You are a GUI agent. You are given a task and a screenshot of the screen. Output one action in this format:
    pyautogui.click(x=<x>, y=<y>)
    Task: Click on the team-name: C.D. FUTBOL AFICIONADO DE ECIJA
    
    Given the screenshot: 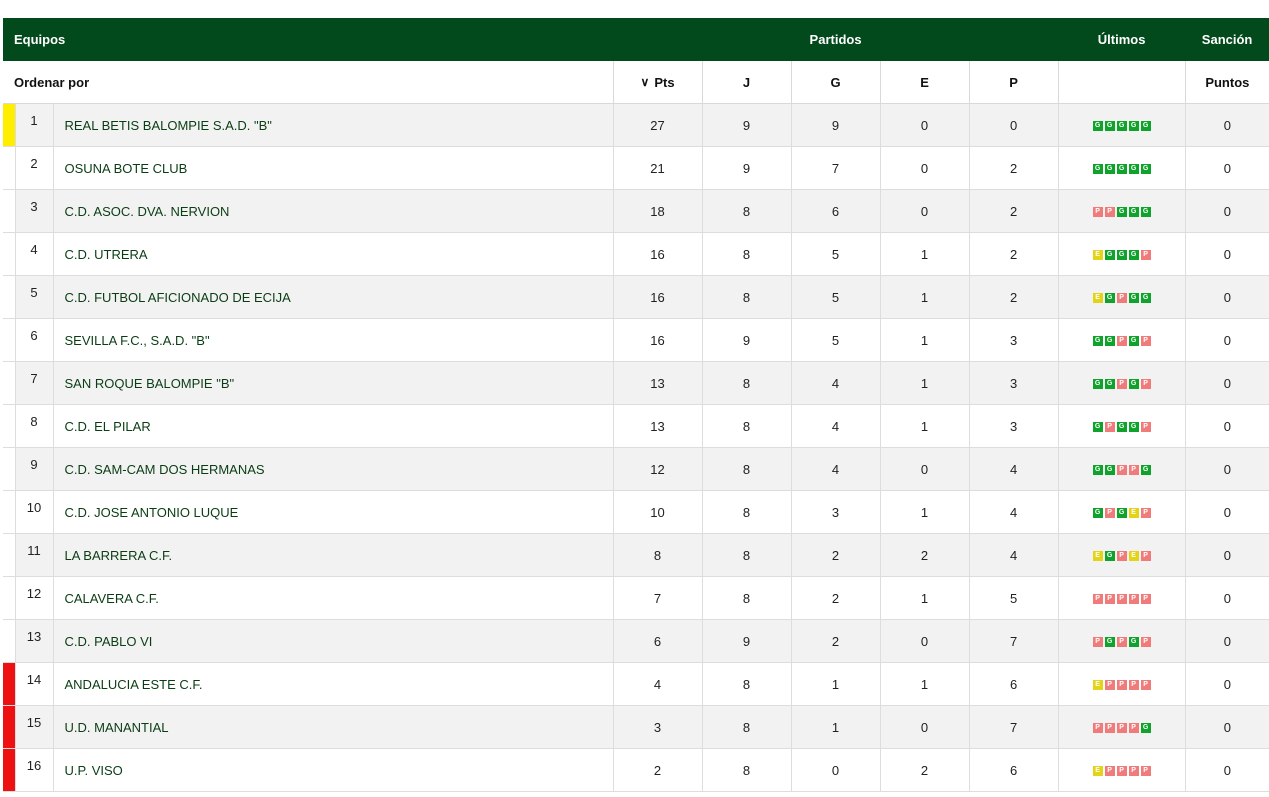 What is the action you would take?
    pyautogui.click(x=333, y=297)
    